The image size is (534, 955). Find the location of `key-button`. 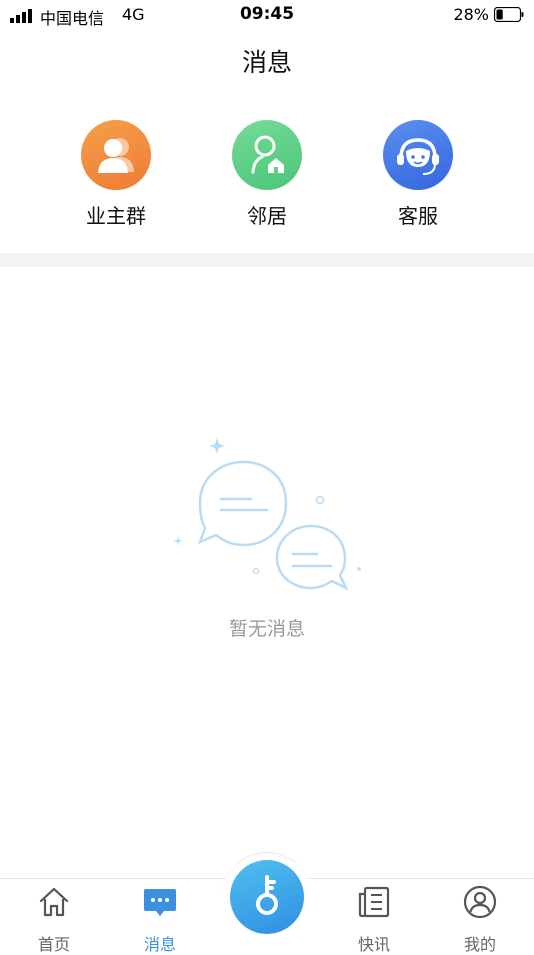

key-button is located at coordinates (267, 897).